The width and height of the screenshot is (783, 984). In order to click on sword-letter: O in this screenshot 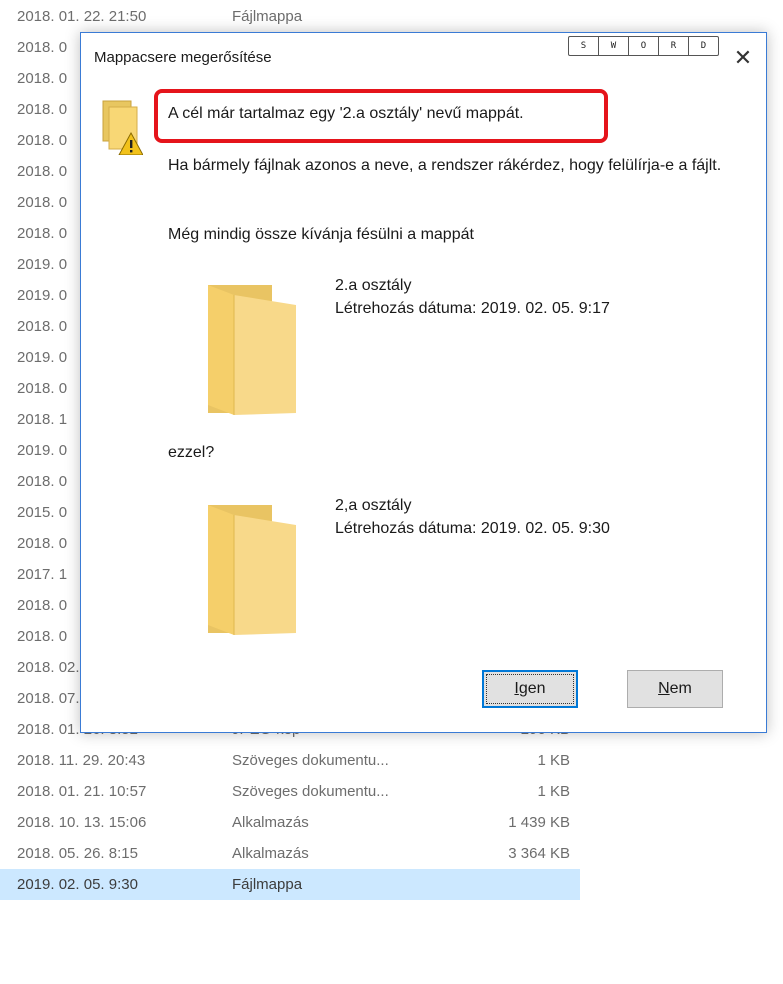, I will do `click(644, 46)`.